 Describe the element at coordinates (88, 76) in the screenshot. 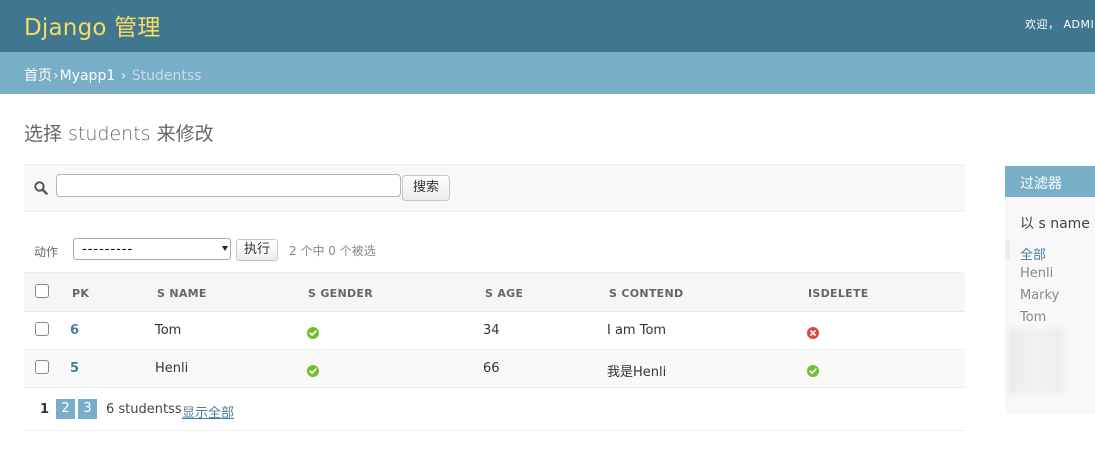

I see `breadcrumb-app-link: Myapp1` at that location.